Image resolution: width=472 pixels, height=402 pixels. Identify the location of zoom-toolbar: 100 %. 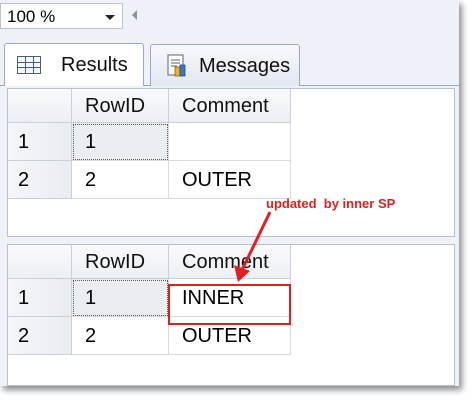
(229, 17).